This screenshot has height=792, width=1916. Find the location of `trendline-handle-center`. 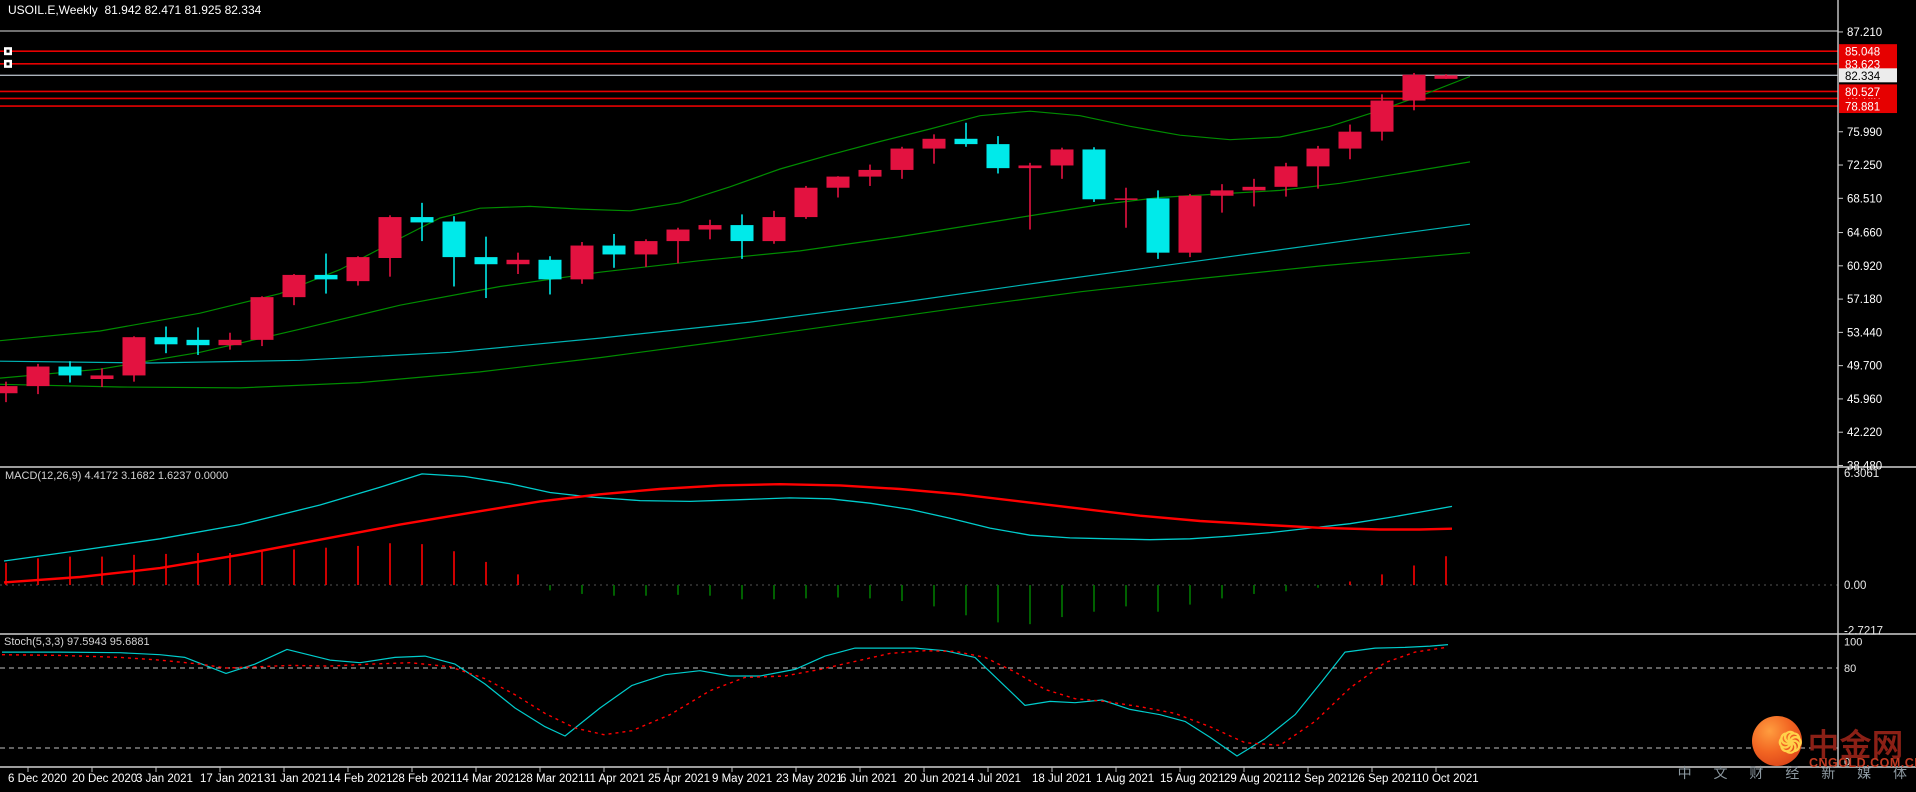

trendline-handle-center is located at coordinates (8, 51).